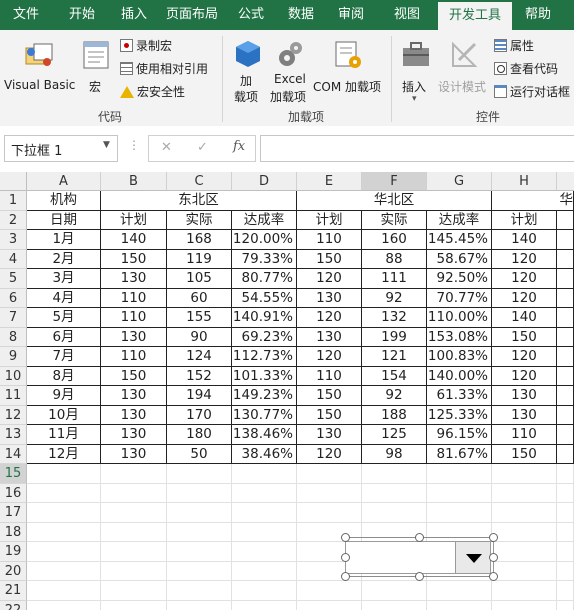 This screenshot has width=574, height=610. What do you see at coordinates (199, 201) in the screenshot?
I see `region-cell: 东北区` at bounding box center [199, 201].